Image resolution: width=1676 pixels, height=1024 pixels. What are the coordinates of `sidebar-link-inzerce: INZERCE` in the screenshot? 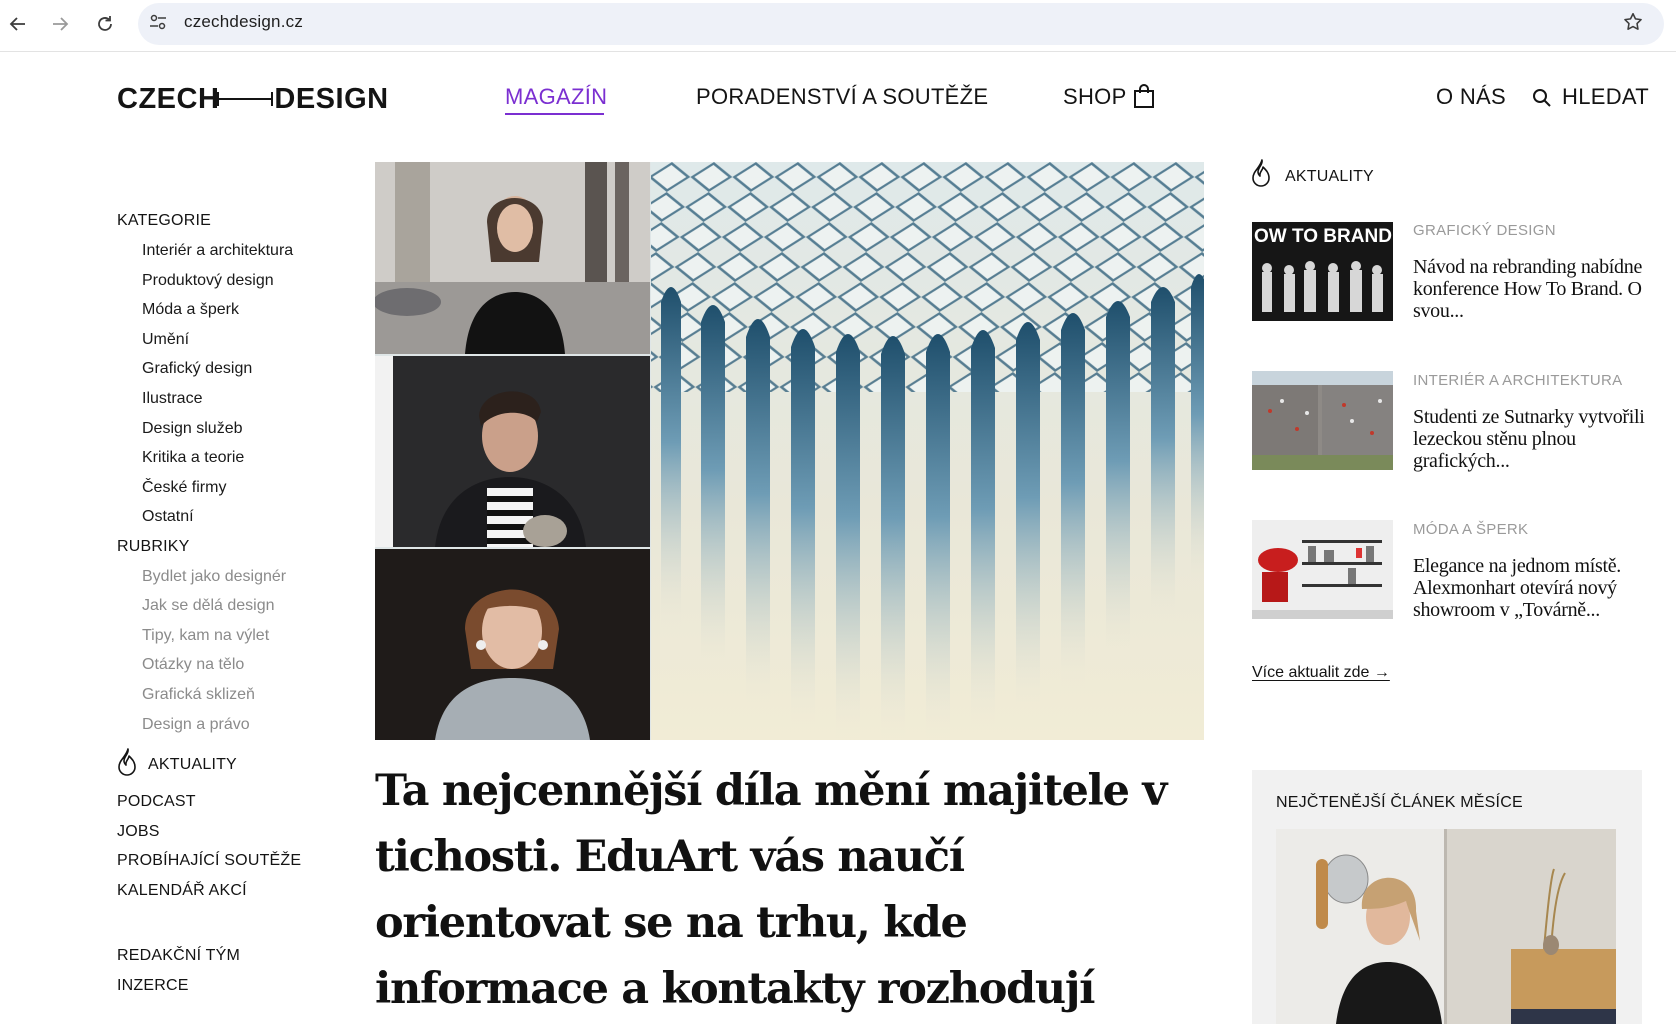 It's located at (153, 986).